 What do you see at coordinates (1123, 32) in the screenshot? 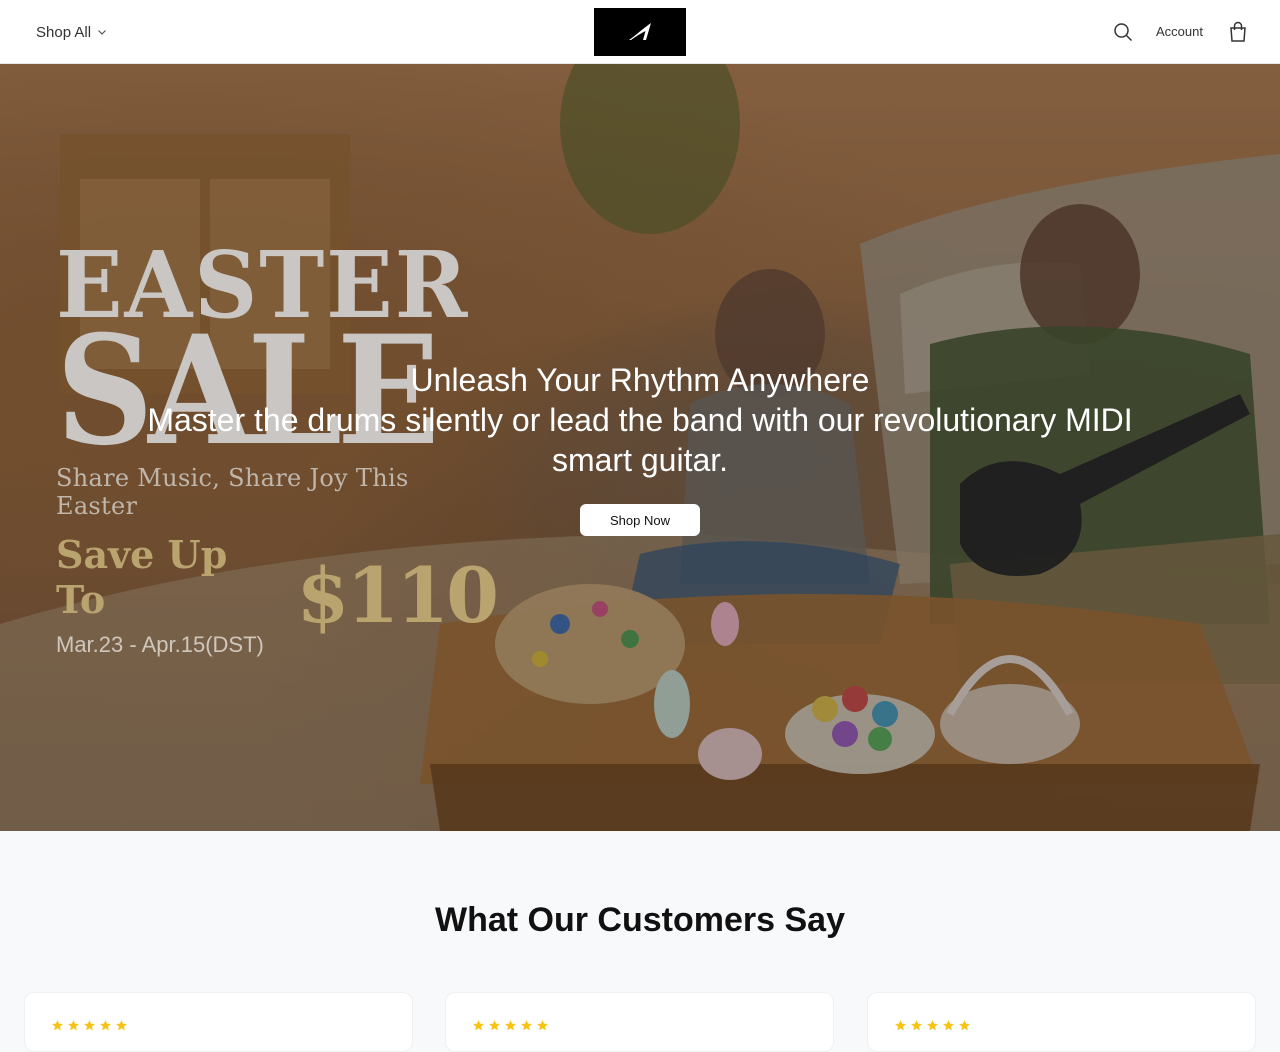
I see `search-icon` at bounding box center [1123, 32].